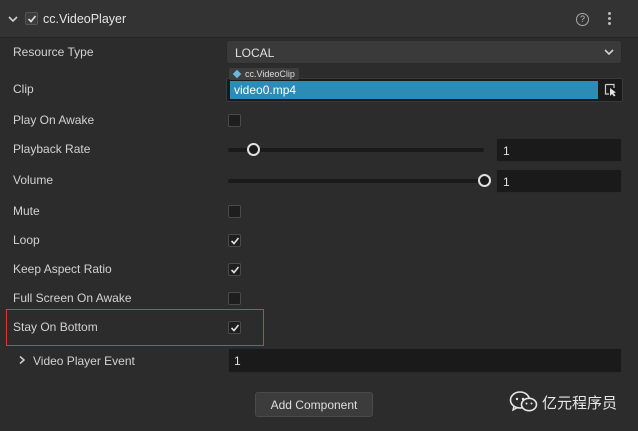  I want to click on chevron-right-icon, so click(22, 360).